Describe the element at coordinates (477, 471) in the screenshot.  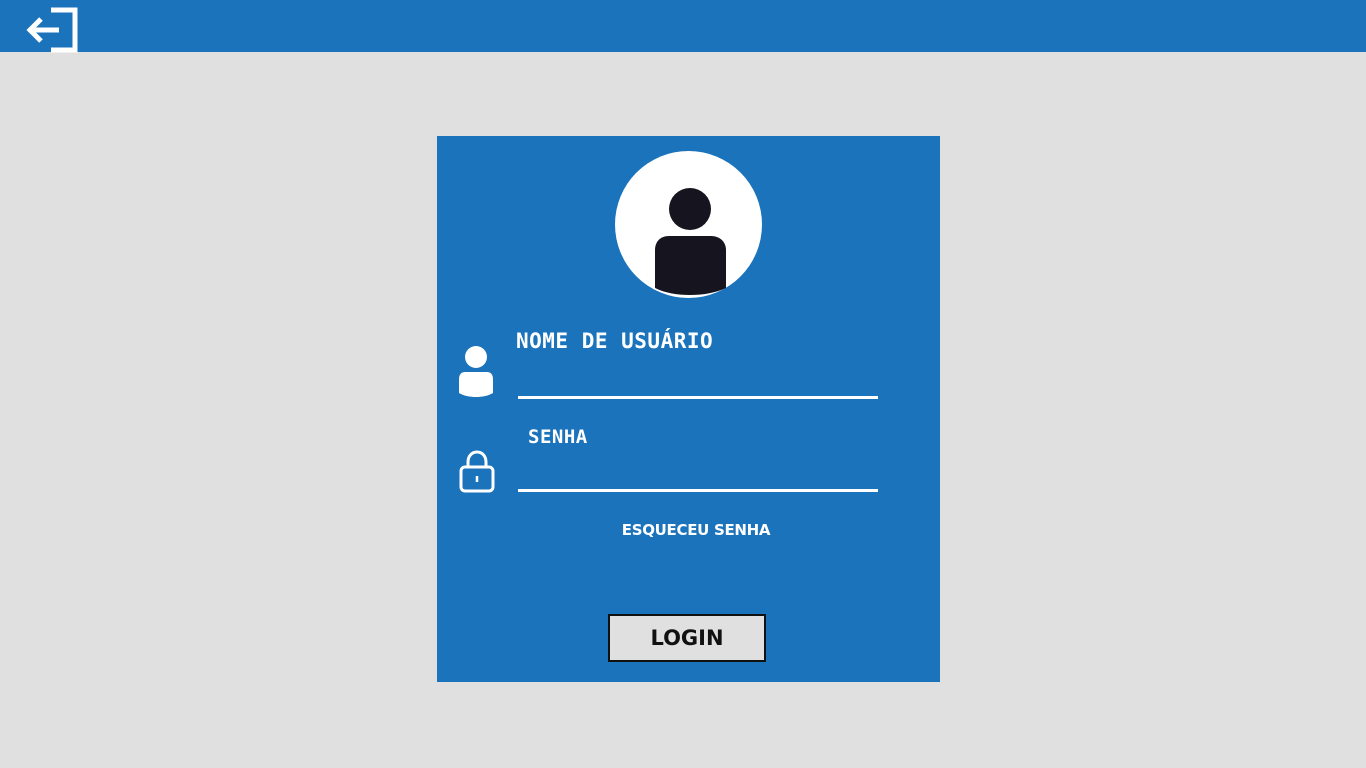
I see `lock-icon` at that location.